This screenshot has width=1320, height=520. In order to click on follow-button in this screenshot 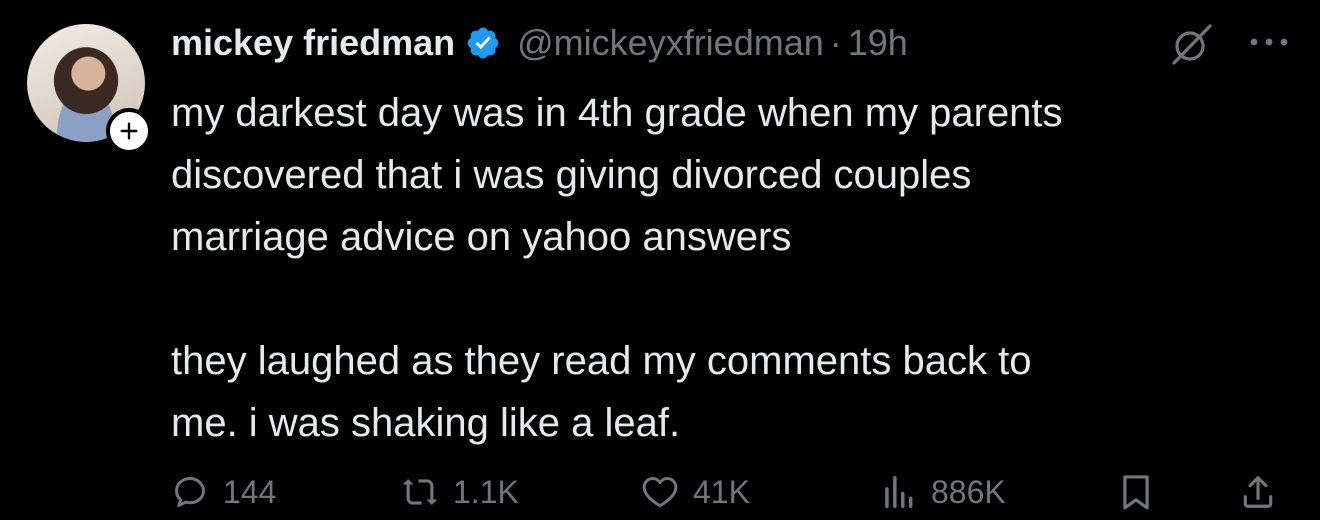, I will do `click(129, 131)`.